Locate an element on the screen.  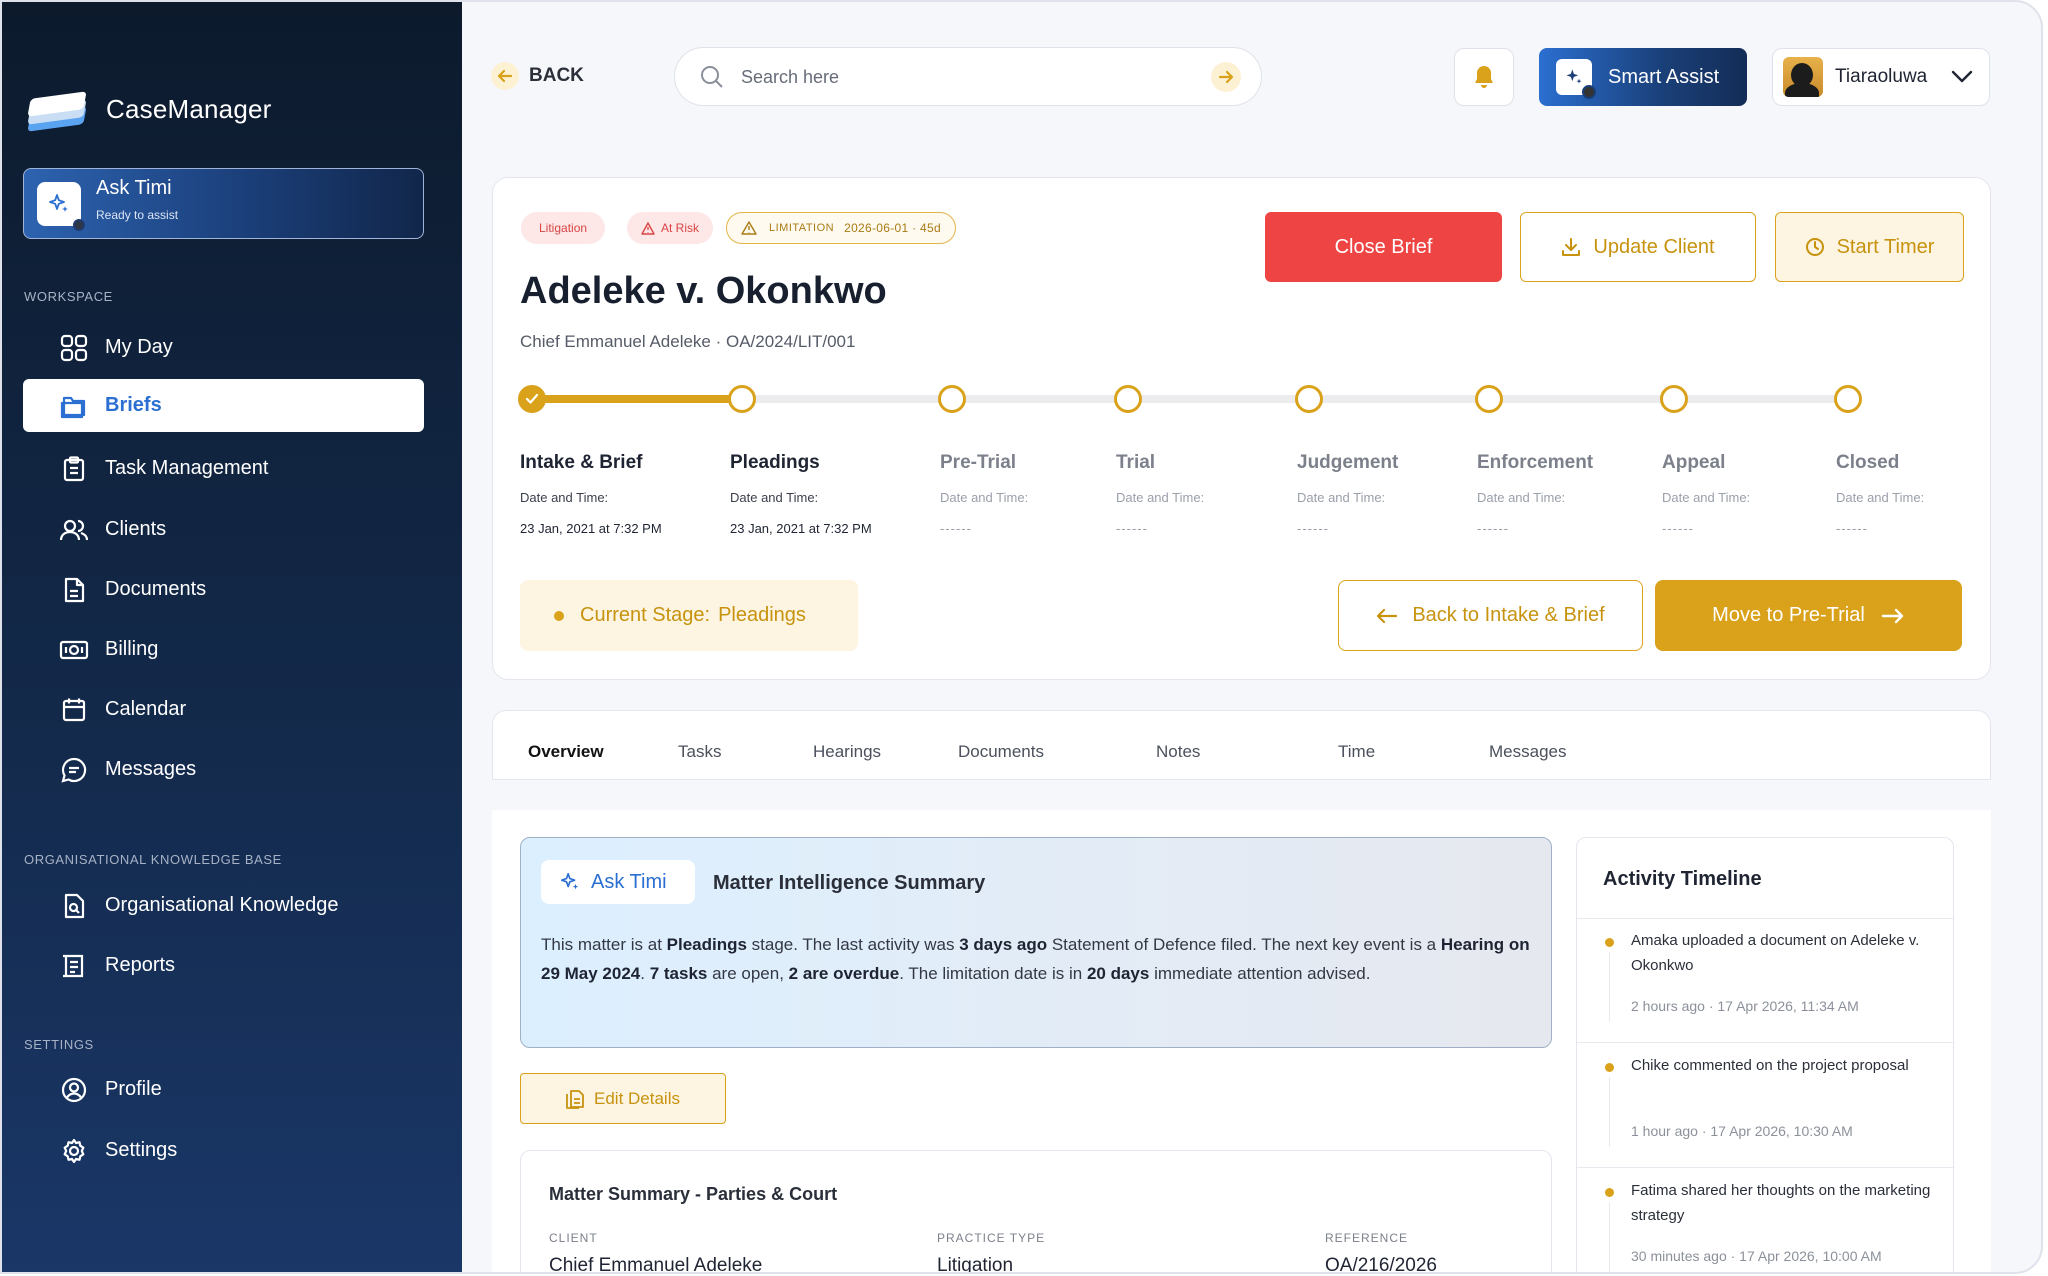
user-menu: Tiaraoluwa is located at coordinates (1881, 77).